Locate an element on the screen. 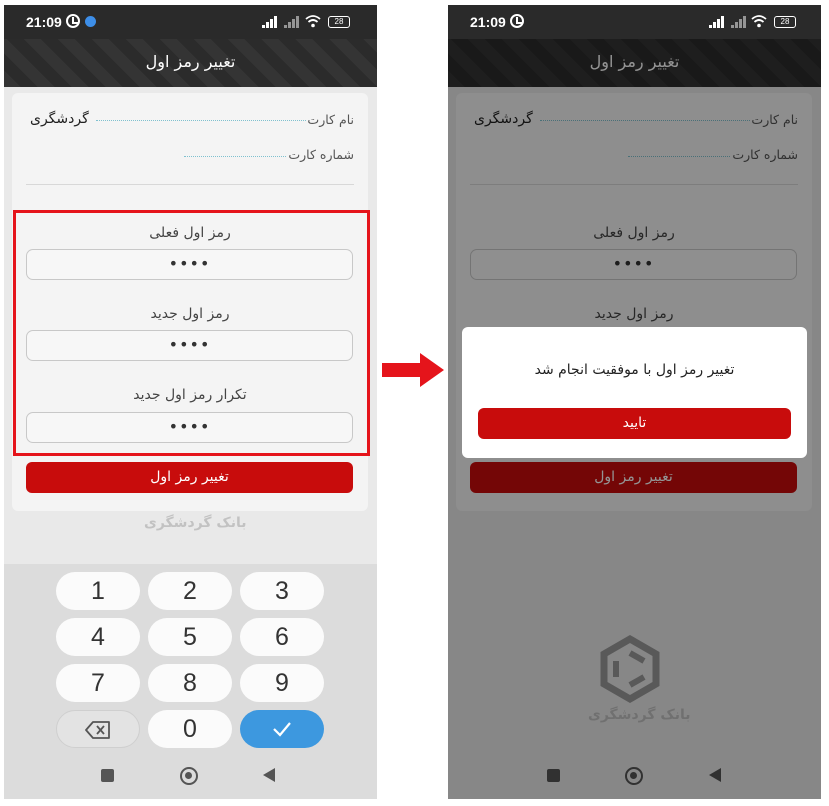 Image resolution: width=829 pixels, height=806 pixels. nav-bar is located at coordinates (190, 776).